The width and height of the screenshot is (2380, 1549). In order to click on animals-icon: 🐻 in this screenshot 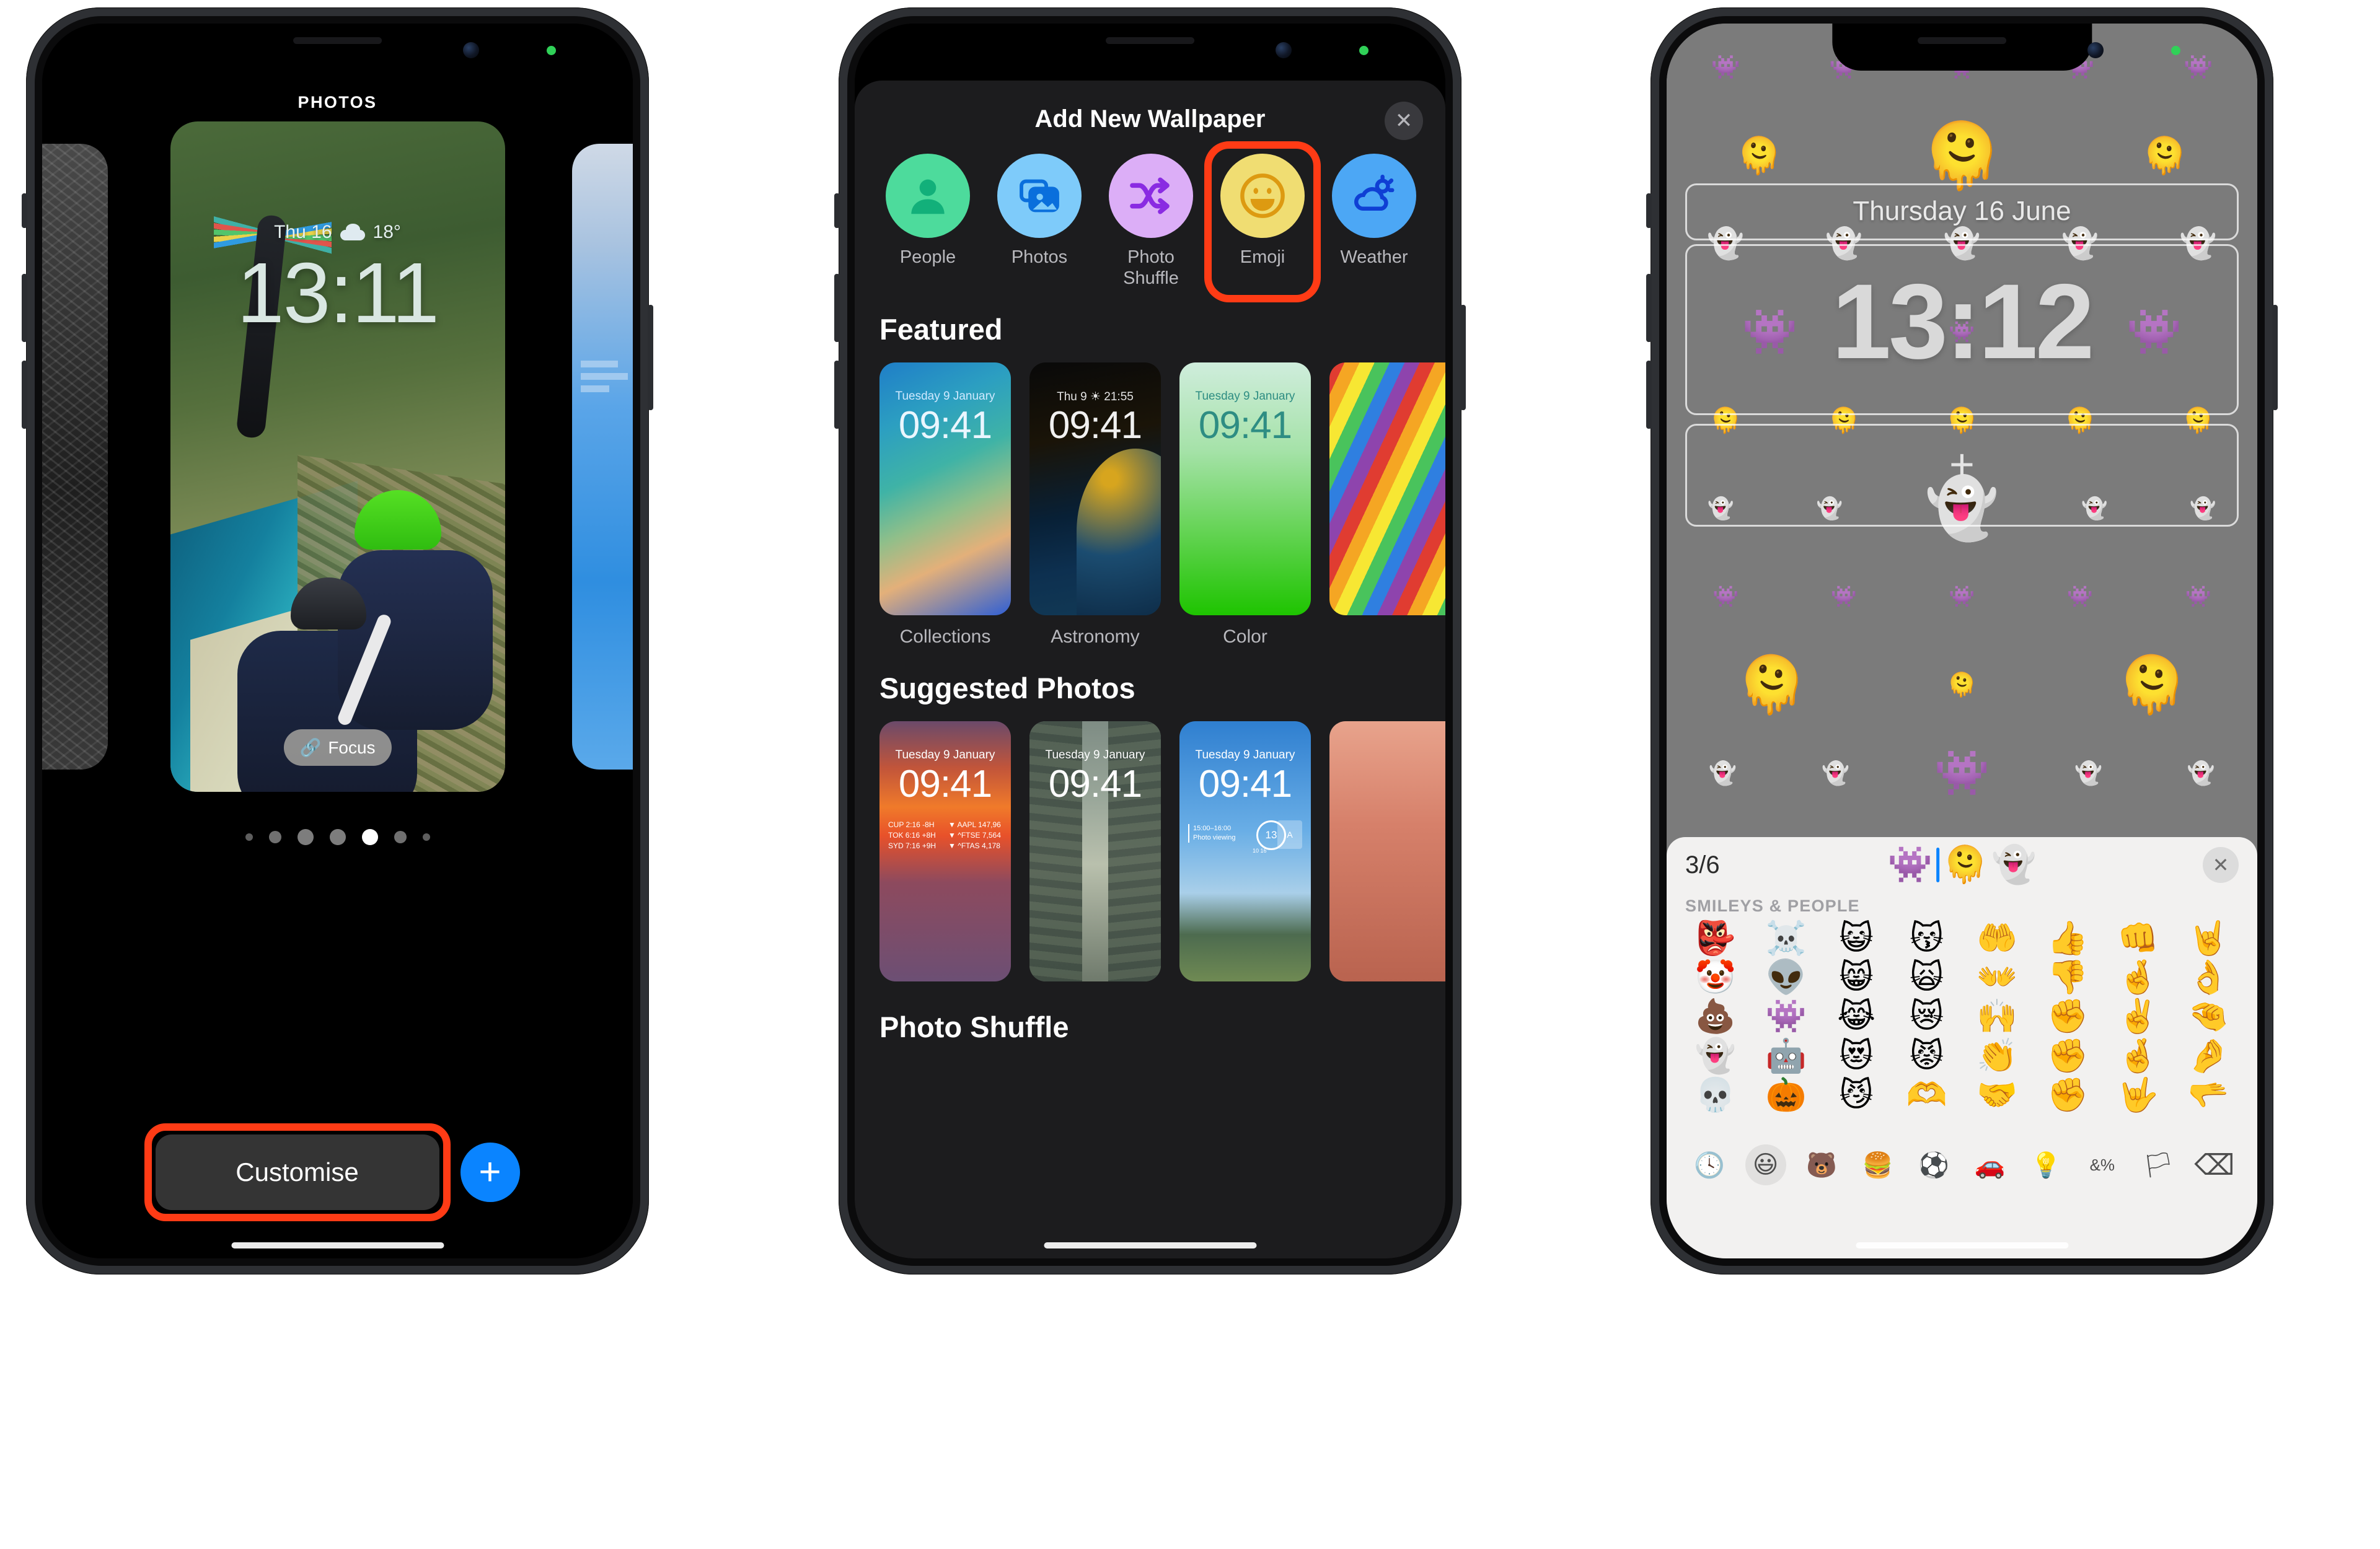, I will do `click(1821, 1164)`.